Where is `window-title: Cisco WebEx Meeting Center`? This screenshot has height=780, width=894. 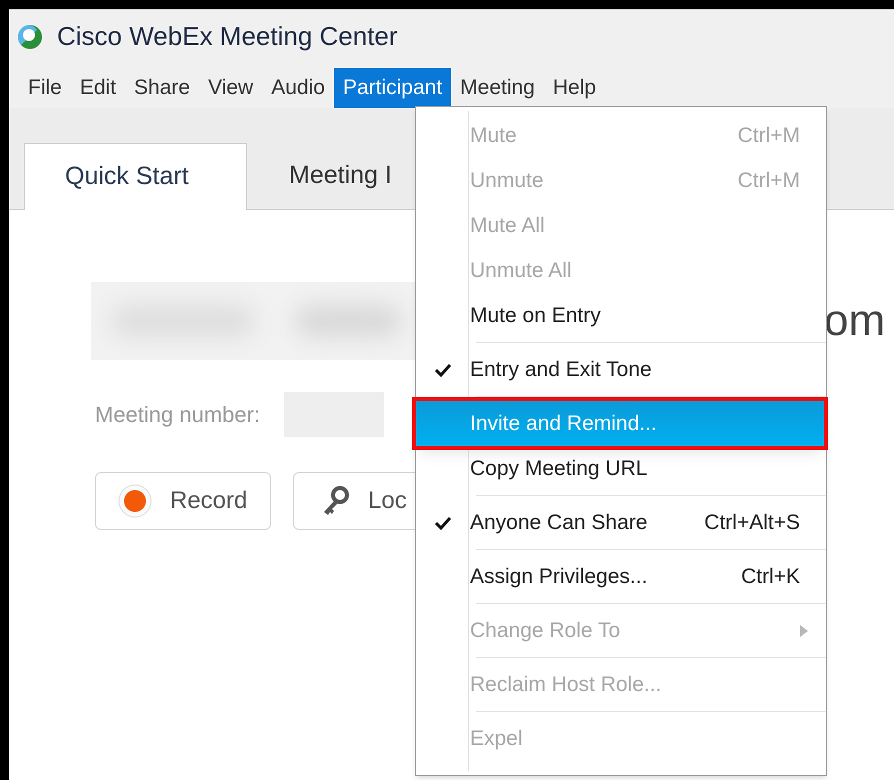
window-title: Cisco WebEx Meeting Center is located at coordinates (227, 36).